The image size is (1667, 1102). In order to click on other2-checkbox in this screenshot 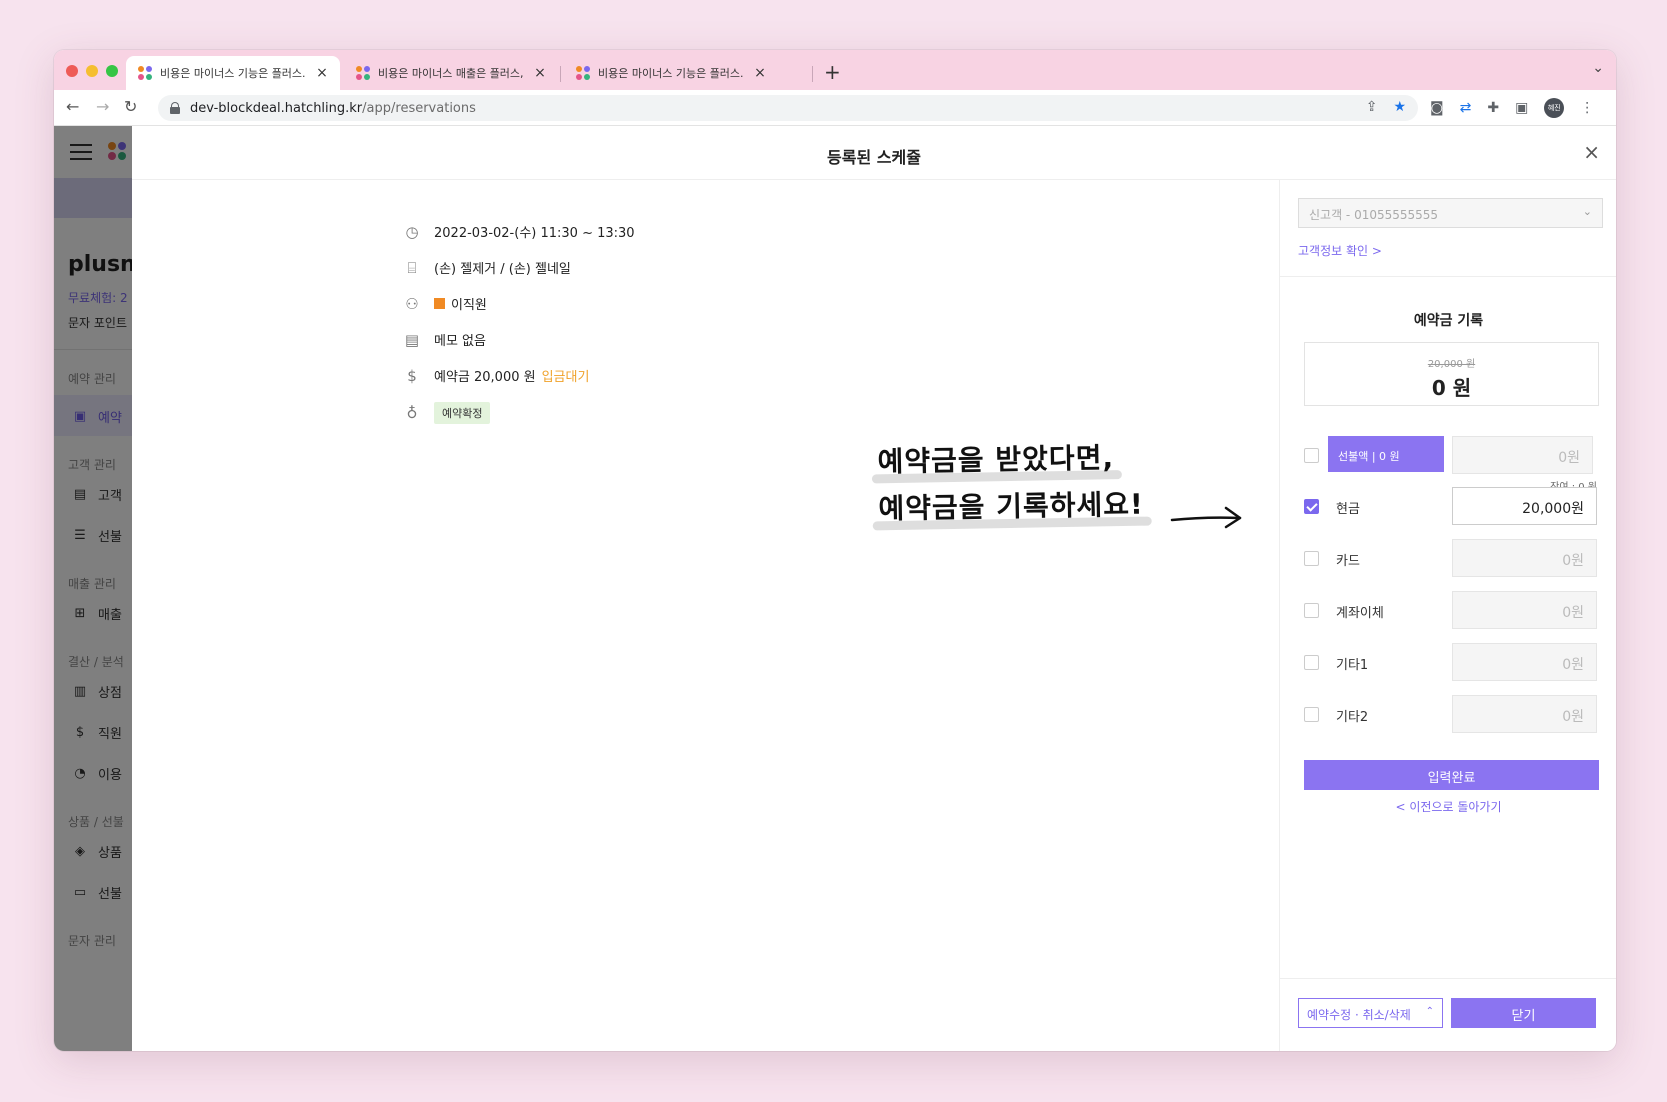, I will do `click(1311, 714)`.